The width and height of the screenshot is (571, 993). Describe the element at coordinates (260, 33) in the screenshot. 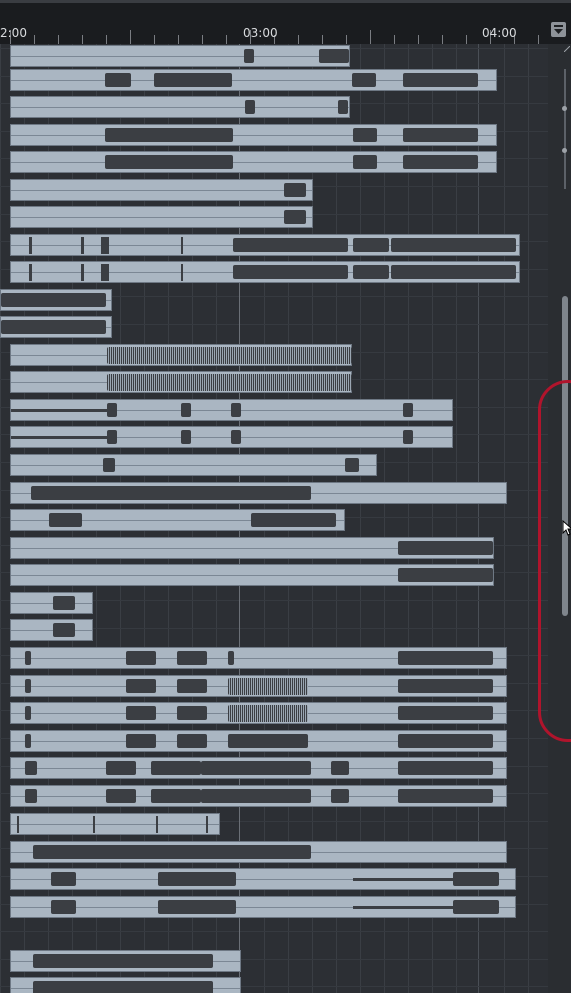

I see `ruler-label-03-00: 03:00` at that location.